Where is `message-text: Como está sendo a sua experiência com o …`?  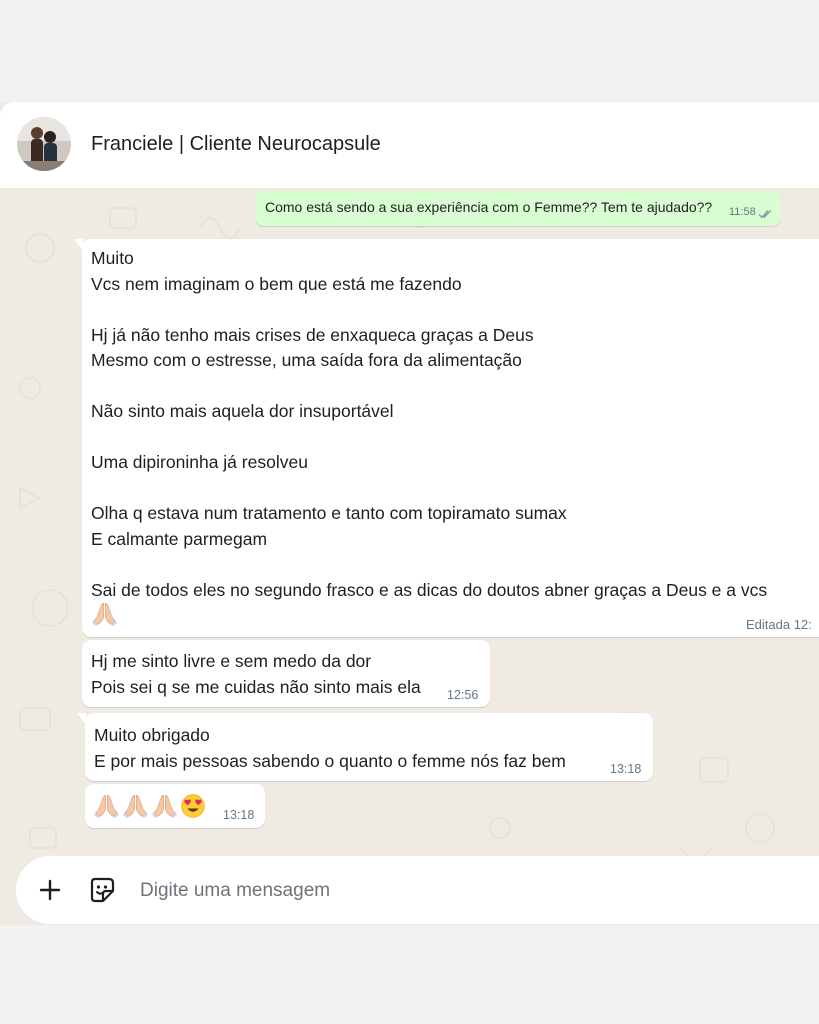 message-text: Como está sendo a sua experiência com o … is located at coordinates (489, 207).